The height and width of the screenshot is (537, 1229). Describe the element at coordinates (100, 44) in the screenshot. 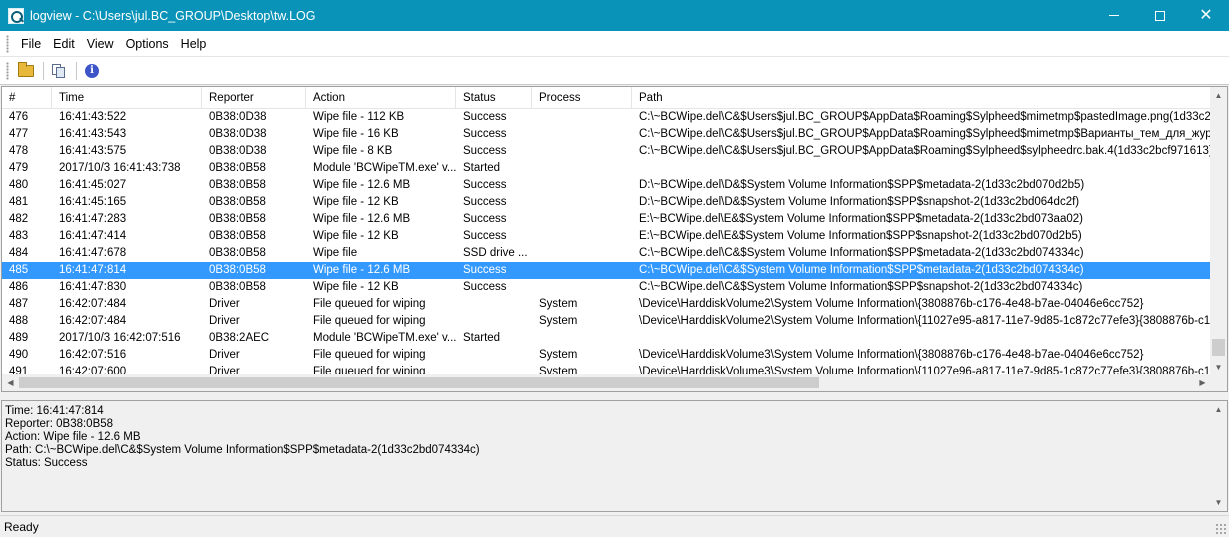

I see `menu-view: View` at that location.